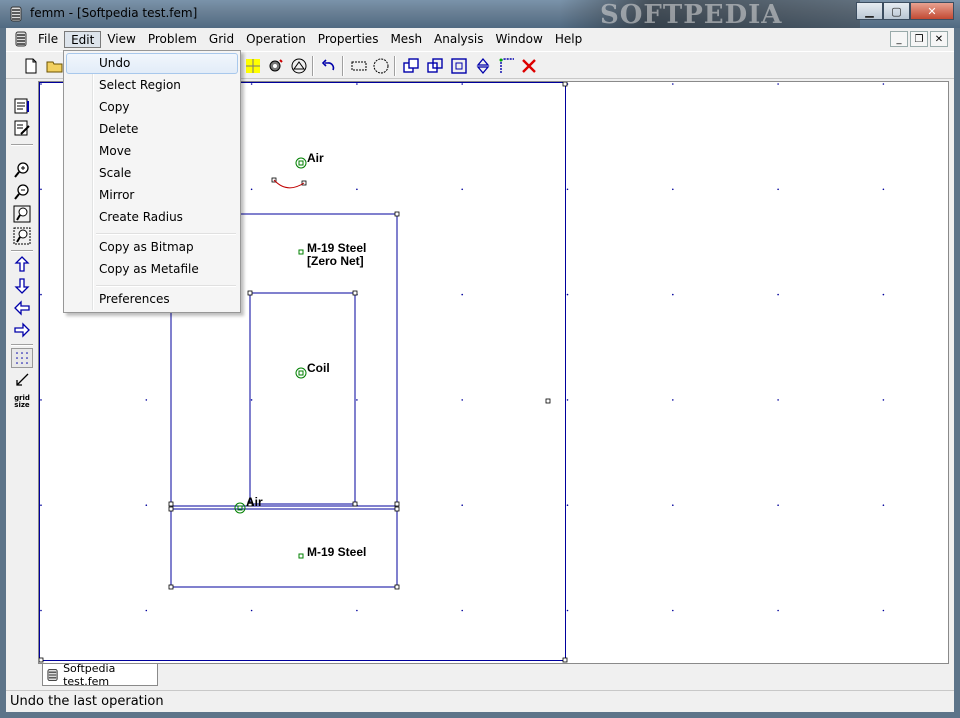  Describe the element at coordinates (22, 214) in the screenshot. I see `zoom-natural-icon` at that location.